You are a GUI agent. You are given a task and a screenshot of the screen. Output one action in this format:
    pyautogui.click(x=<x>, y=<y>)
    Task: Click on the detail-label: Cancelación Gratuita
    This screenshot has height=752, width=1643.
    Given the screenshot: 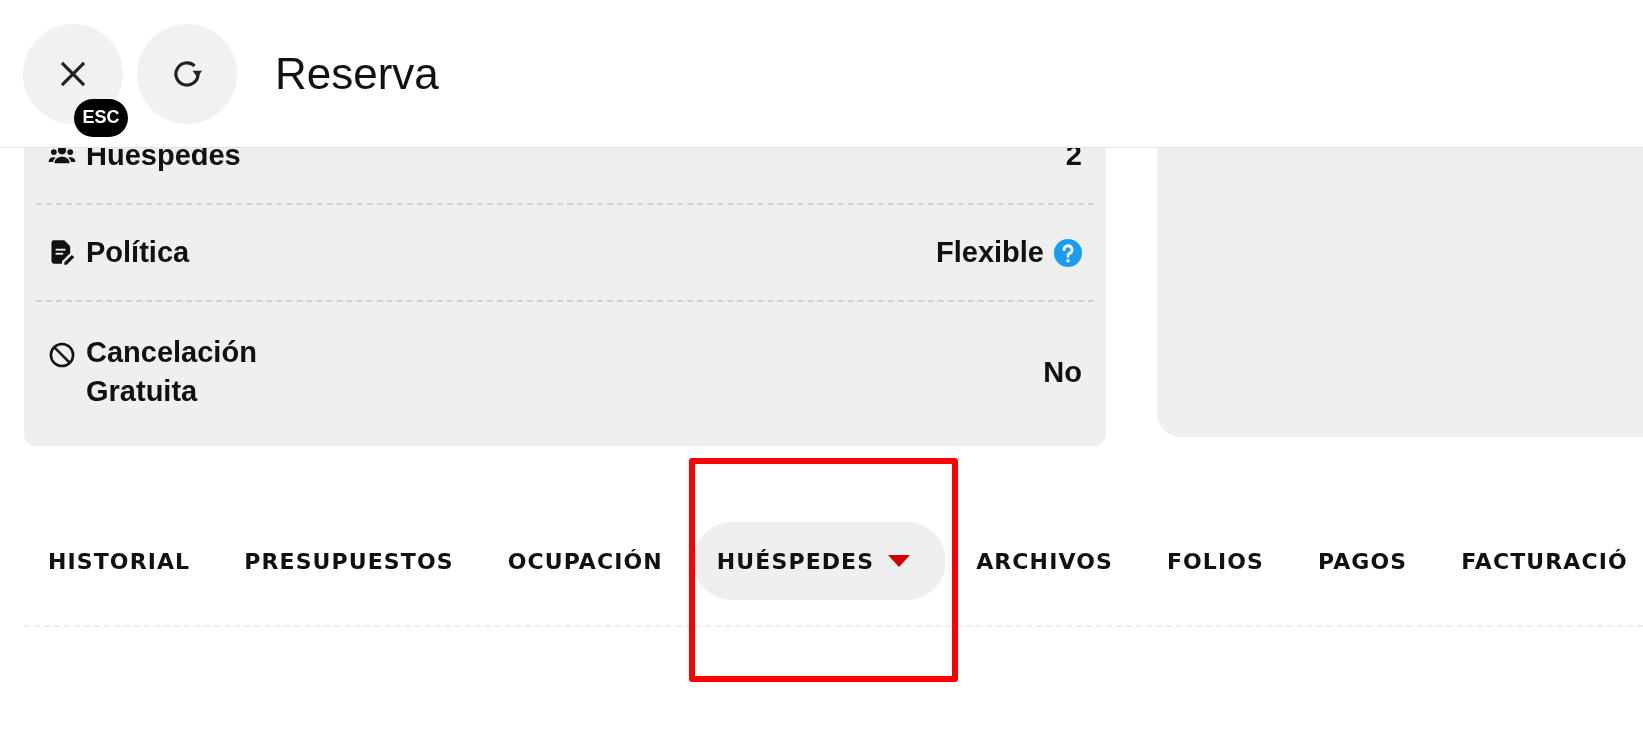 What is the action you would take?
    pyautogui.click(x=172, y=371)
    